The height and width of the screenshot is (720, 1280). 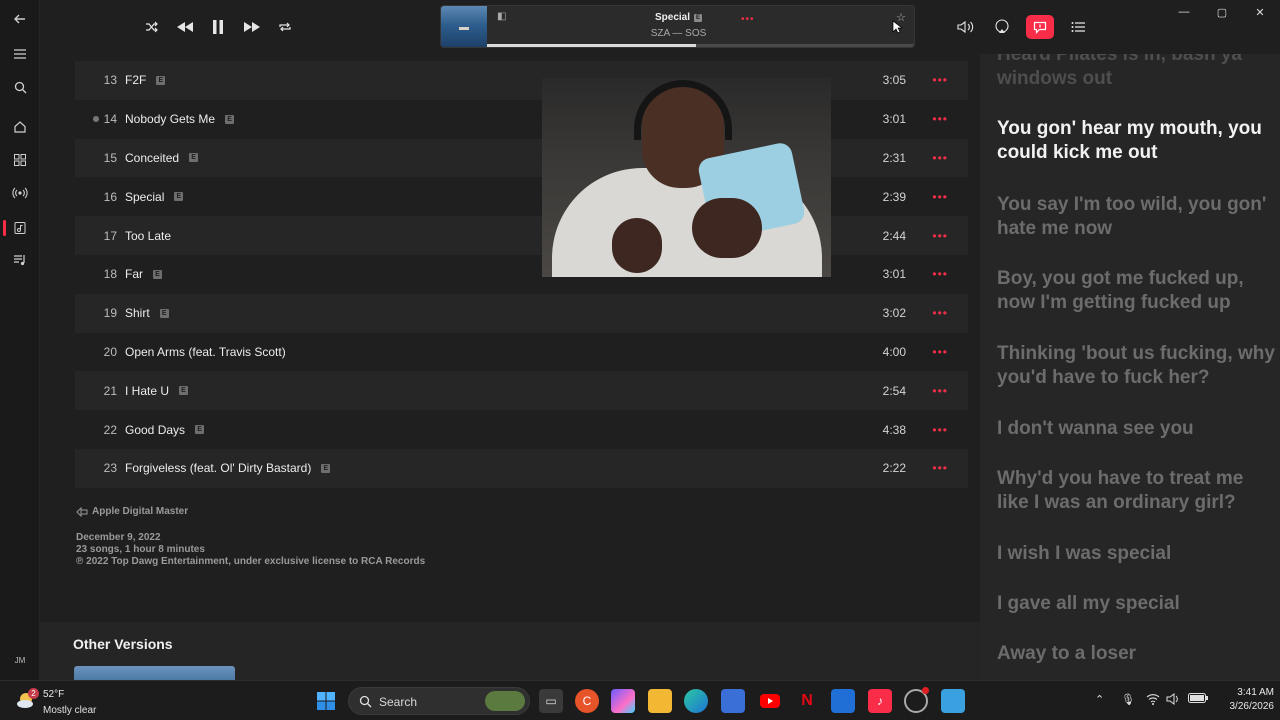 What do you see at coordinates (154, 673) in the screenshot?
I see `other-version-artwork` at bounding box center [154, 673].